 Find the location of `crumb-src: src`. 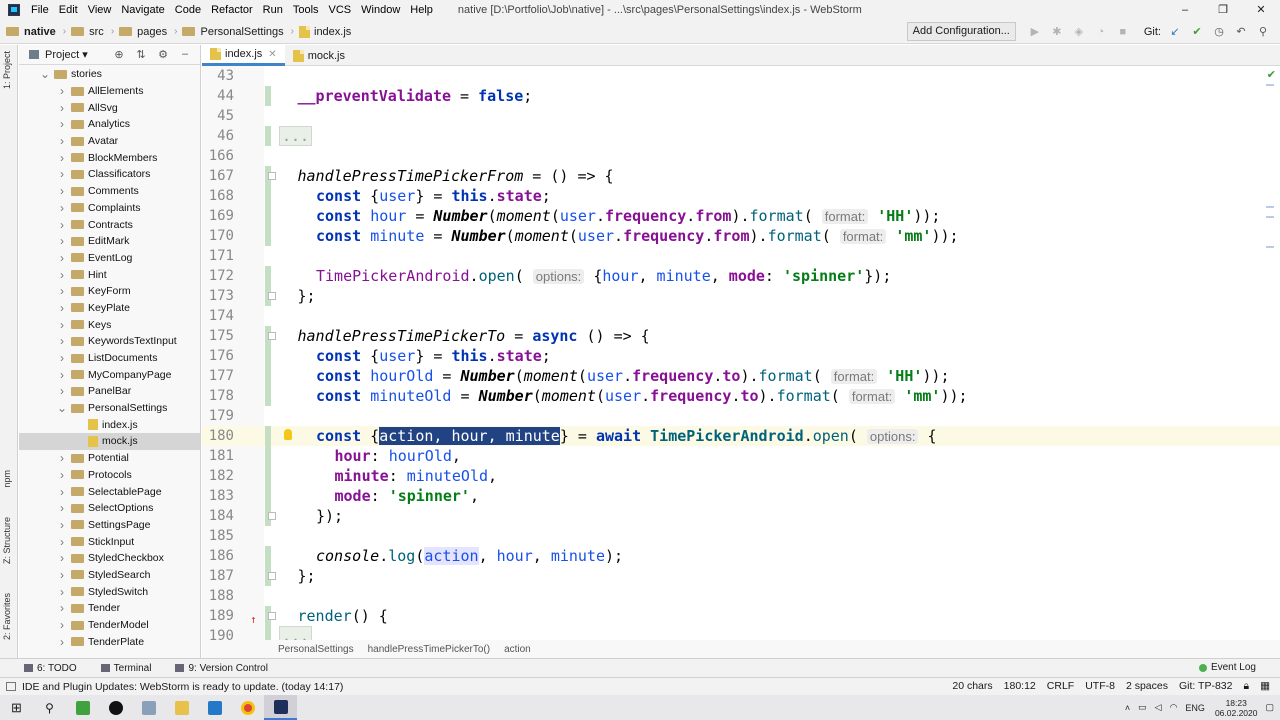

crumb-src: src is located at coordinates (87, 32).